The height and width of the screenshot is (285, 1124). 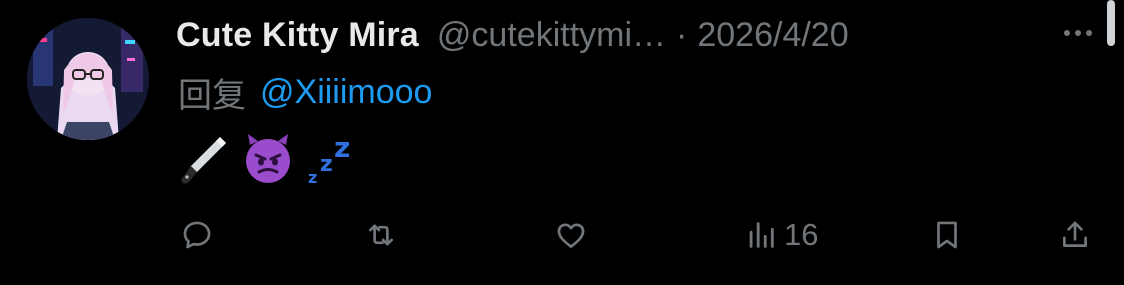 I want to click on retweet-button, so click(x=381, y=235).